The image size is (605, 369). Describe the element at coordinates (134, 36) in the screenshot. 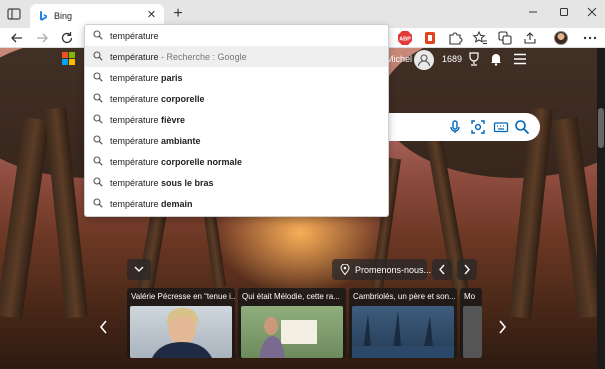

I see `address-input-text: température` at that location.